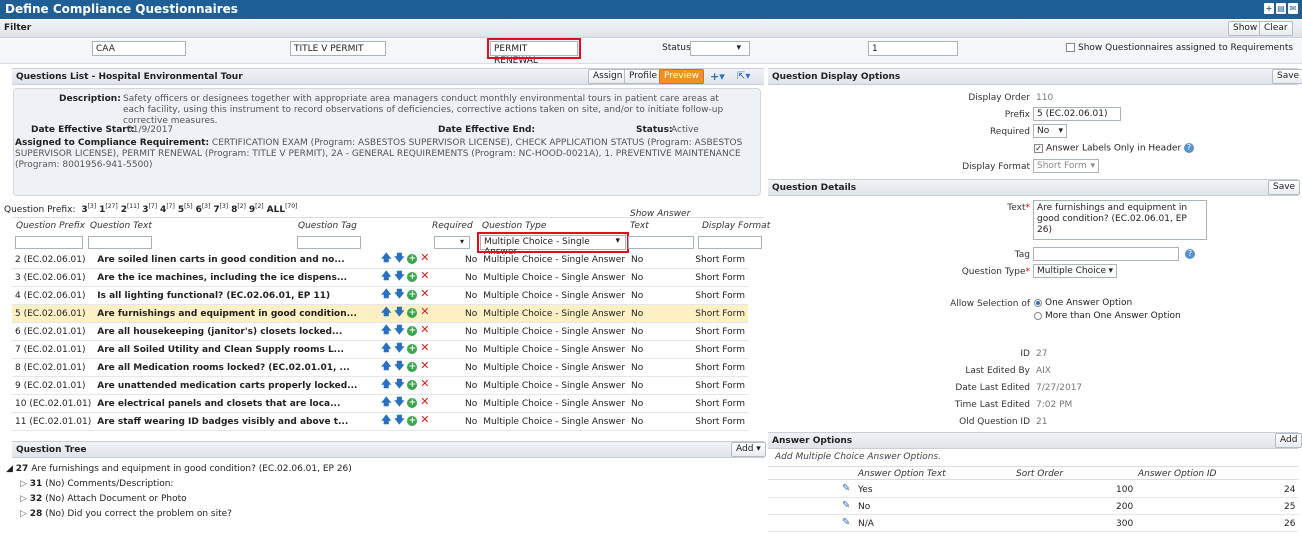  Describe the element at coordinates (1276, 28) in the screenshot. I see `clear-button: Clear` at that location.